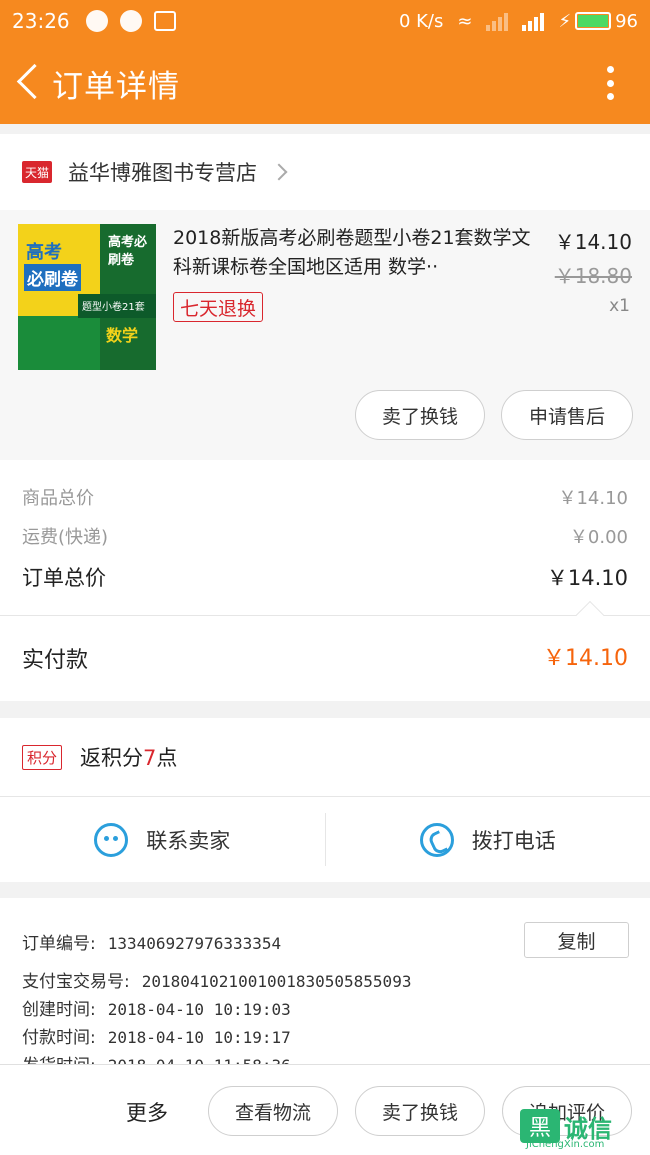 The image size is (650, 1155). I want to click on more-button: 更多, so click(147, 1112).